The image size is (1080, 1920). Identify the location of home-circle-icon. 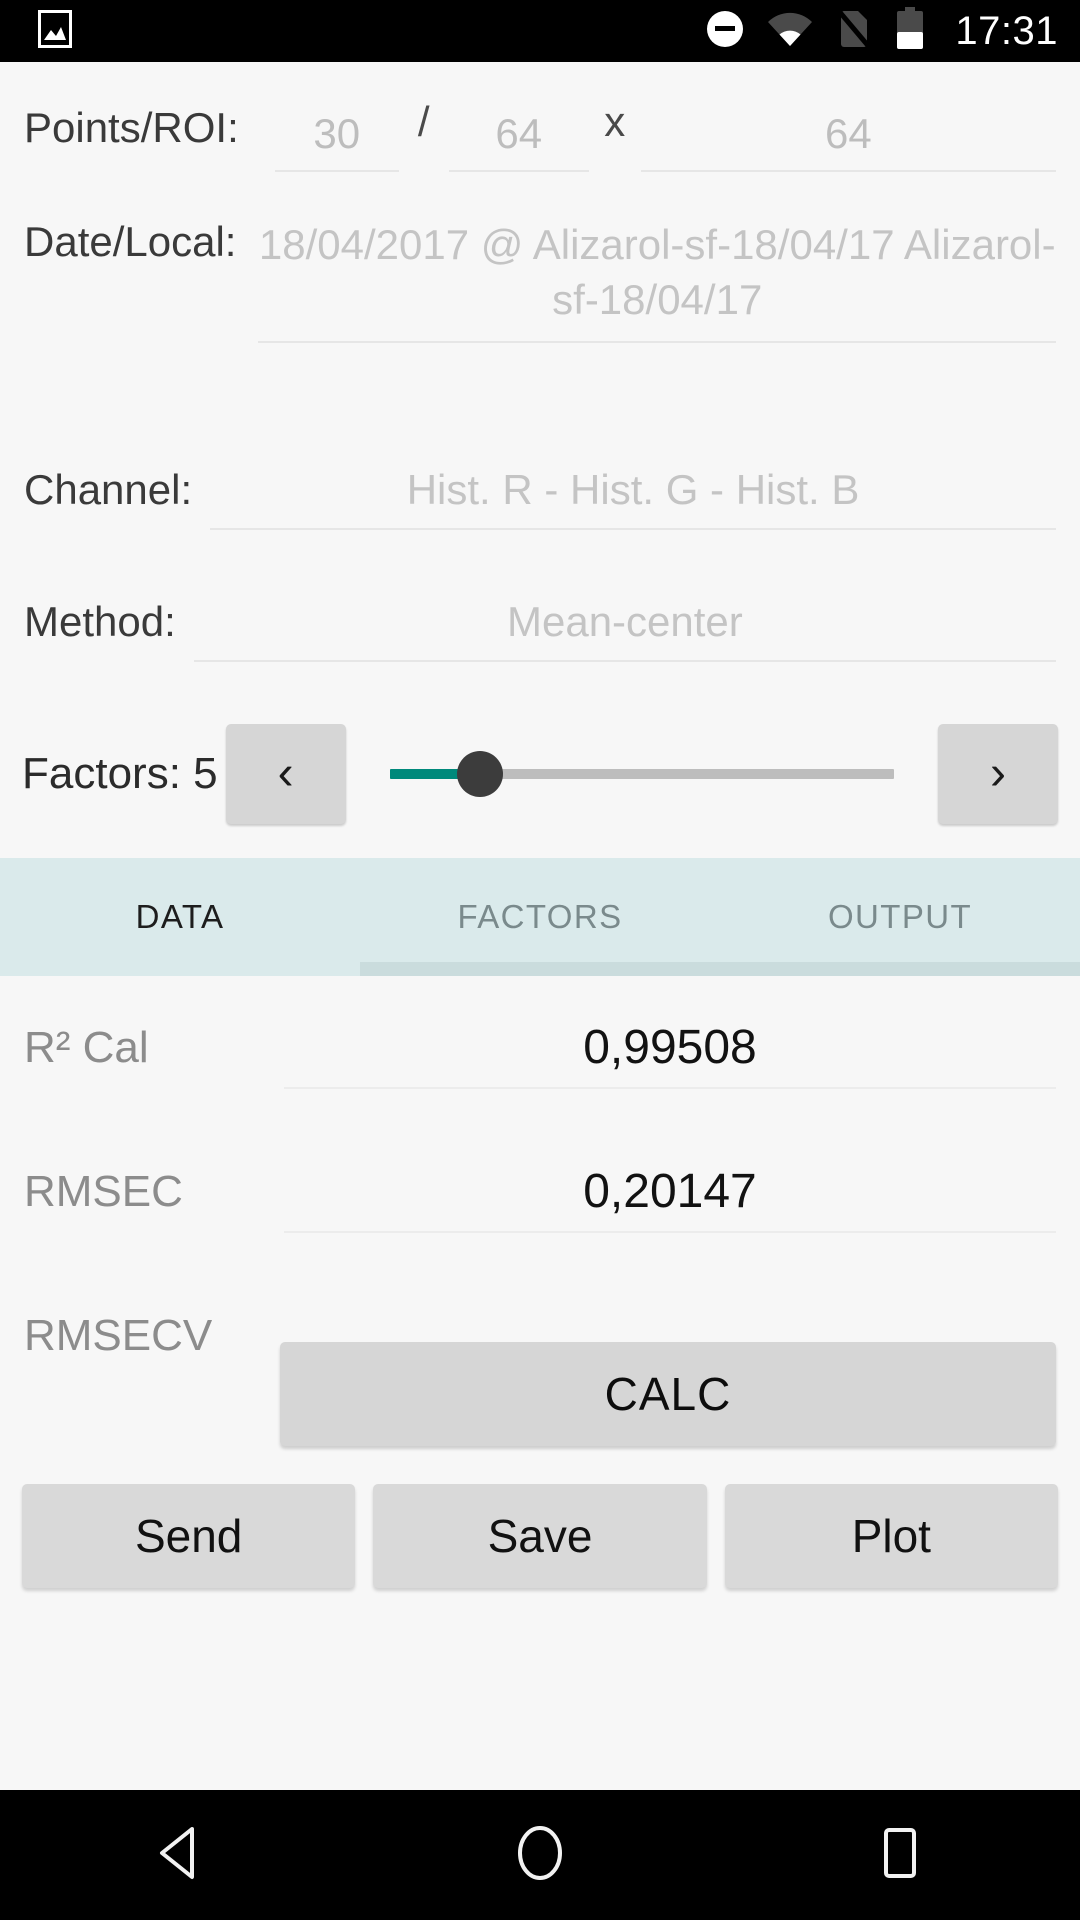
(540, 1855).